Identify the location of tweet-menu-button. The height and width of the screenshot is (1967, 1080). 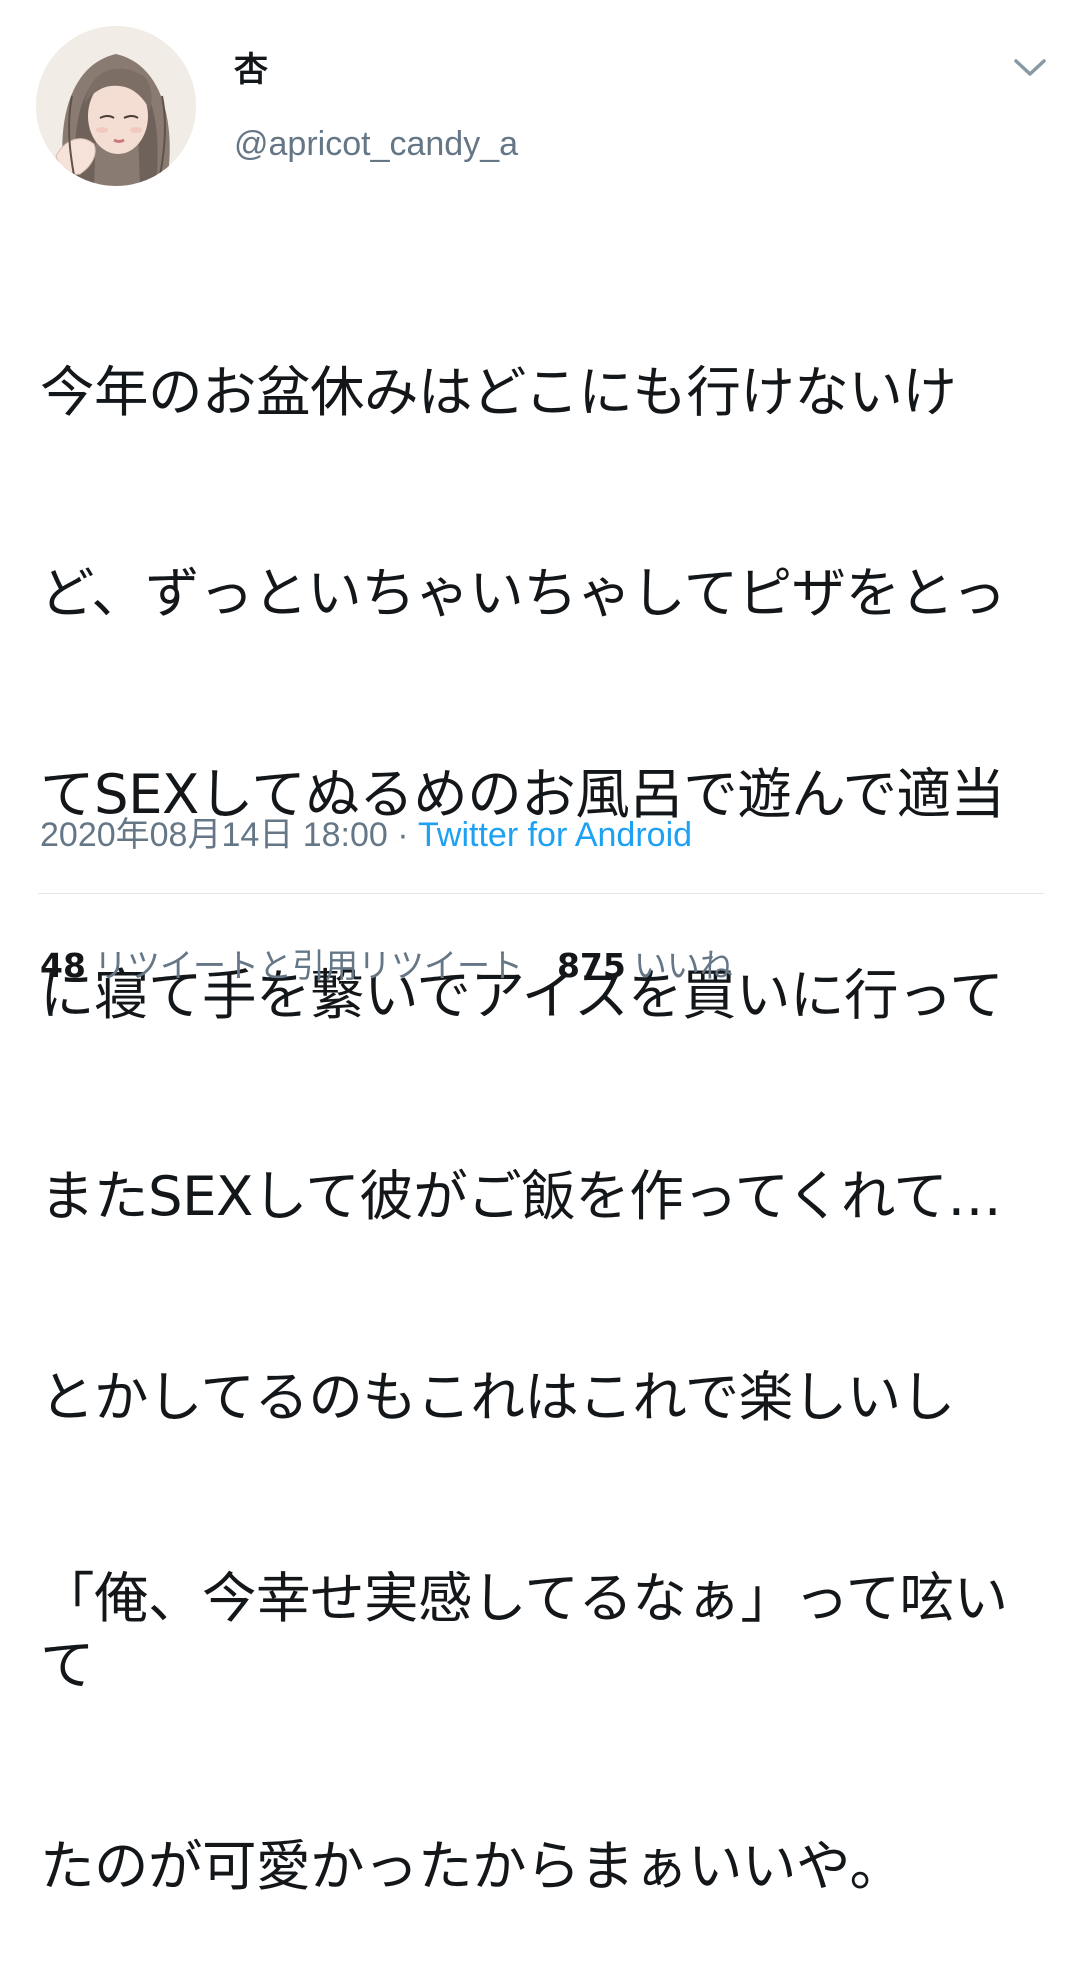
(1030, 68).